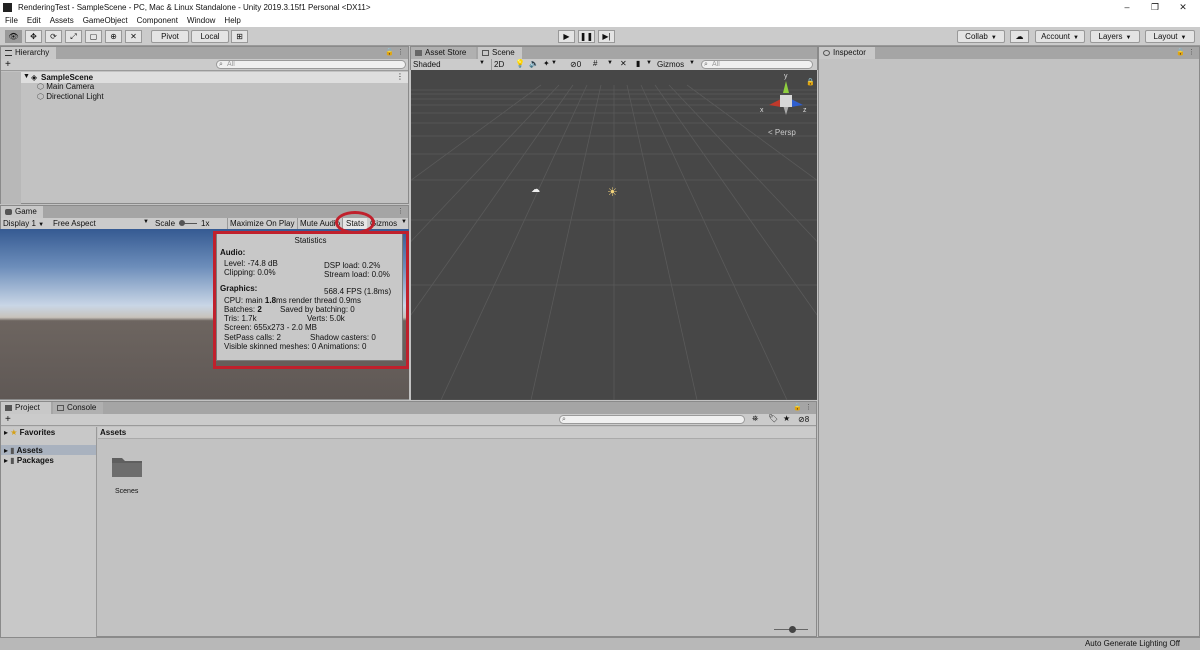 The height and width of the screenshot is (650, 1200). I want to click on camera-settings-icon: ▮, so click(638, 63).